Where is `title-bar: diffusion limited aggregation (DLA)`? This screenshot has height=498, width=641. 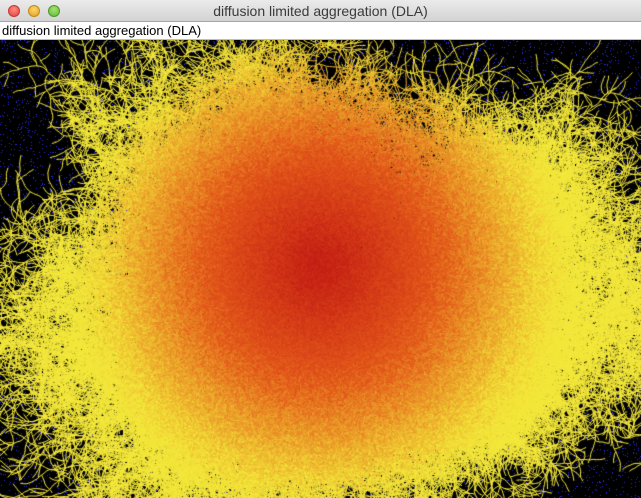 title-bar: diffusion limited aggregation (DLA) is located at coordinates (320, 11).